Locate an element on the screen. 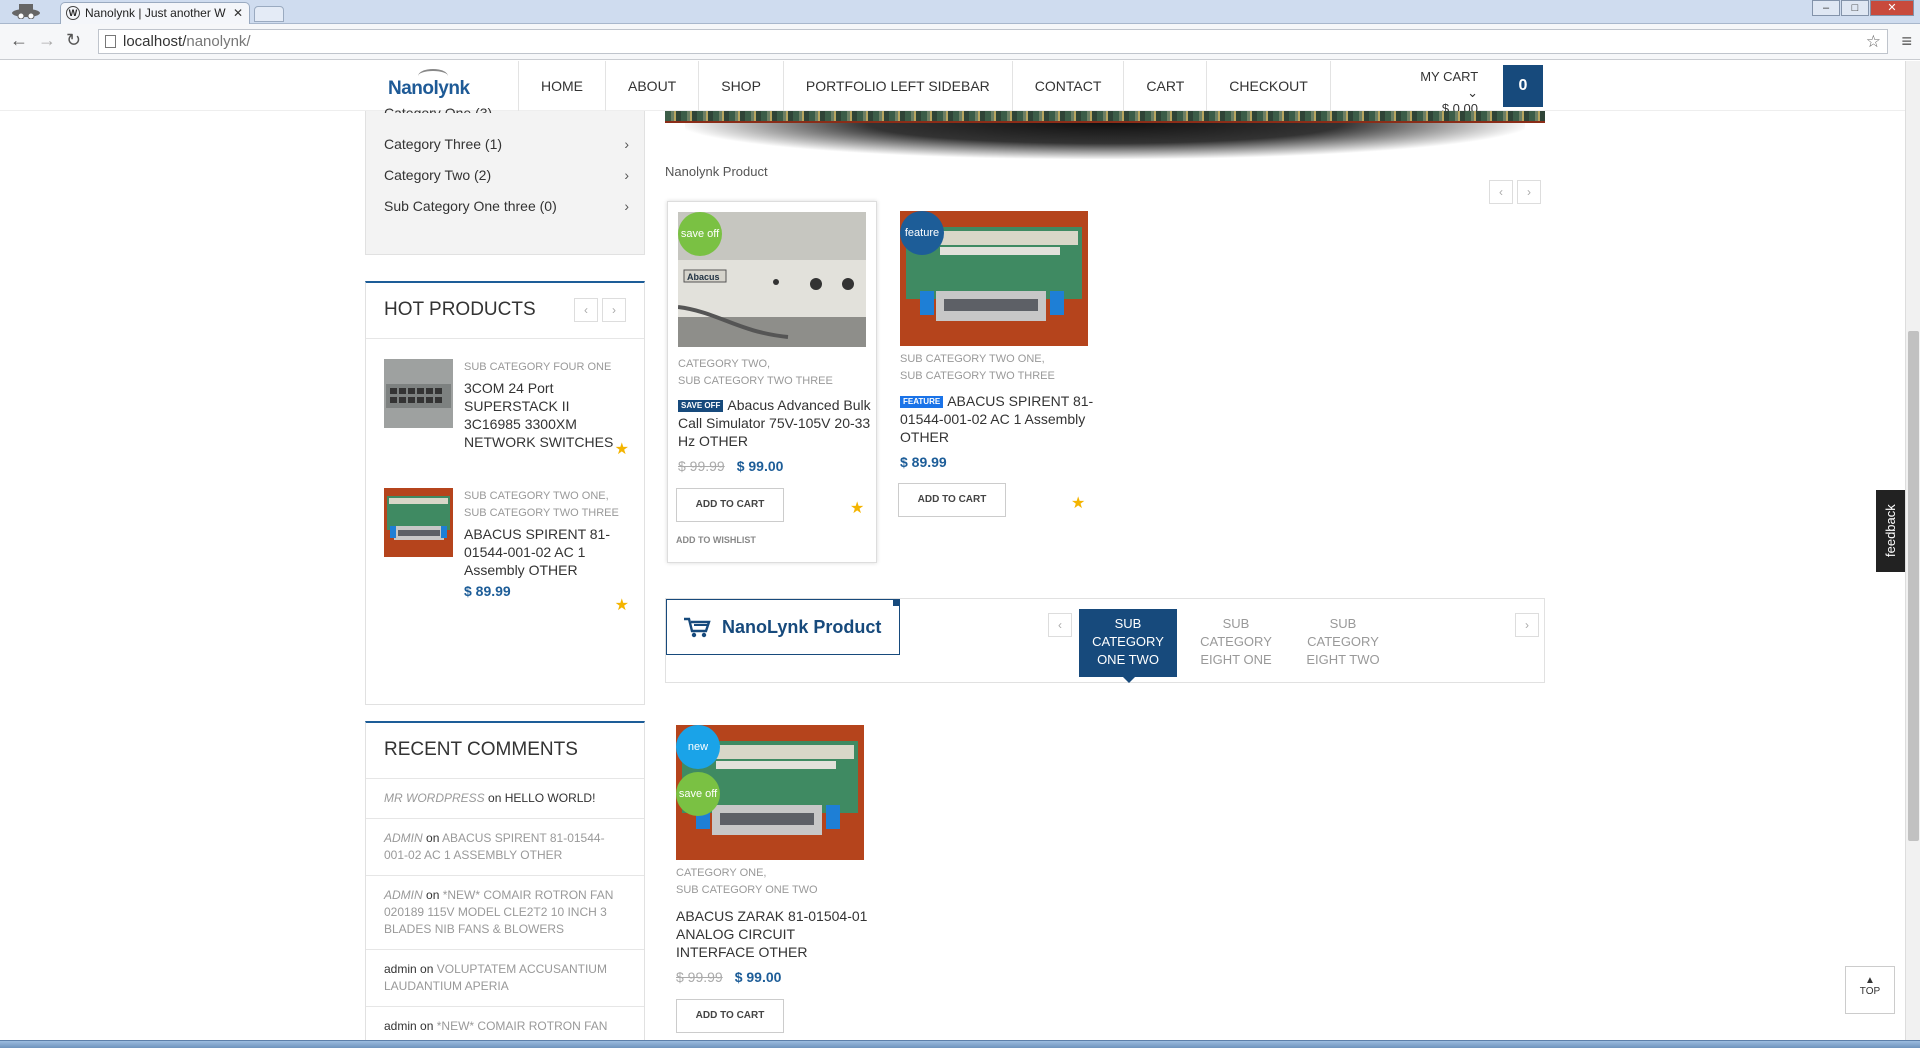  save-off-tag: SAVE OFF is located at coordinates (701, 406).